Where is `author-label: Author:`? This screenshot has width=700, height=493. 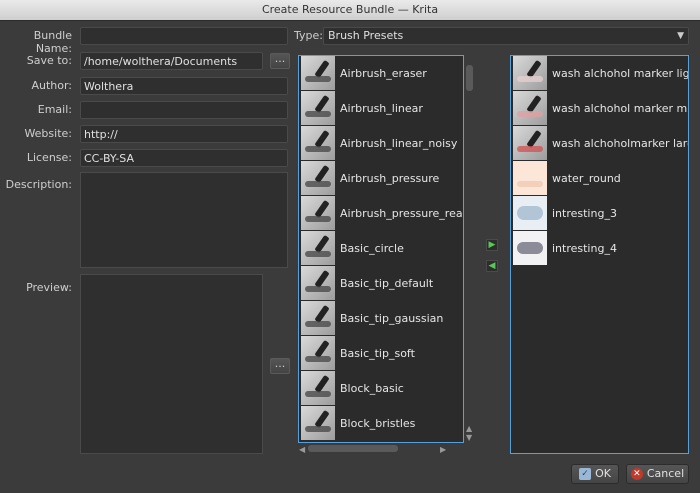 author-label: Author: is located at coordinates (51, 85).